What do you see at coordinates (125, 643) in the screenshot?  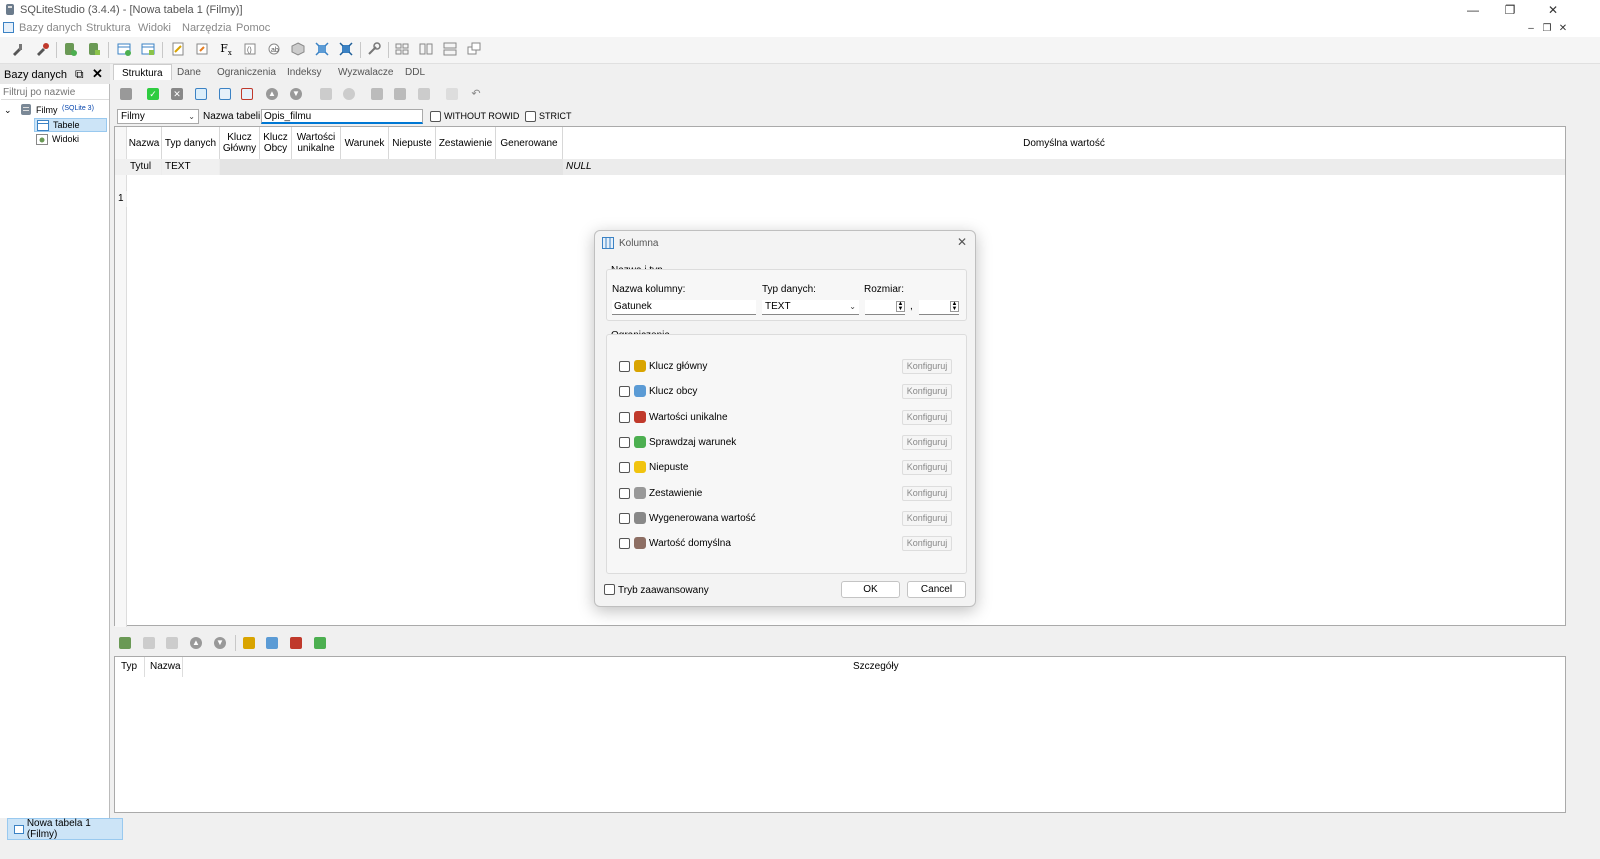 I see `add-constraint-button` at bounding box center [125, 643].